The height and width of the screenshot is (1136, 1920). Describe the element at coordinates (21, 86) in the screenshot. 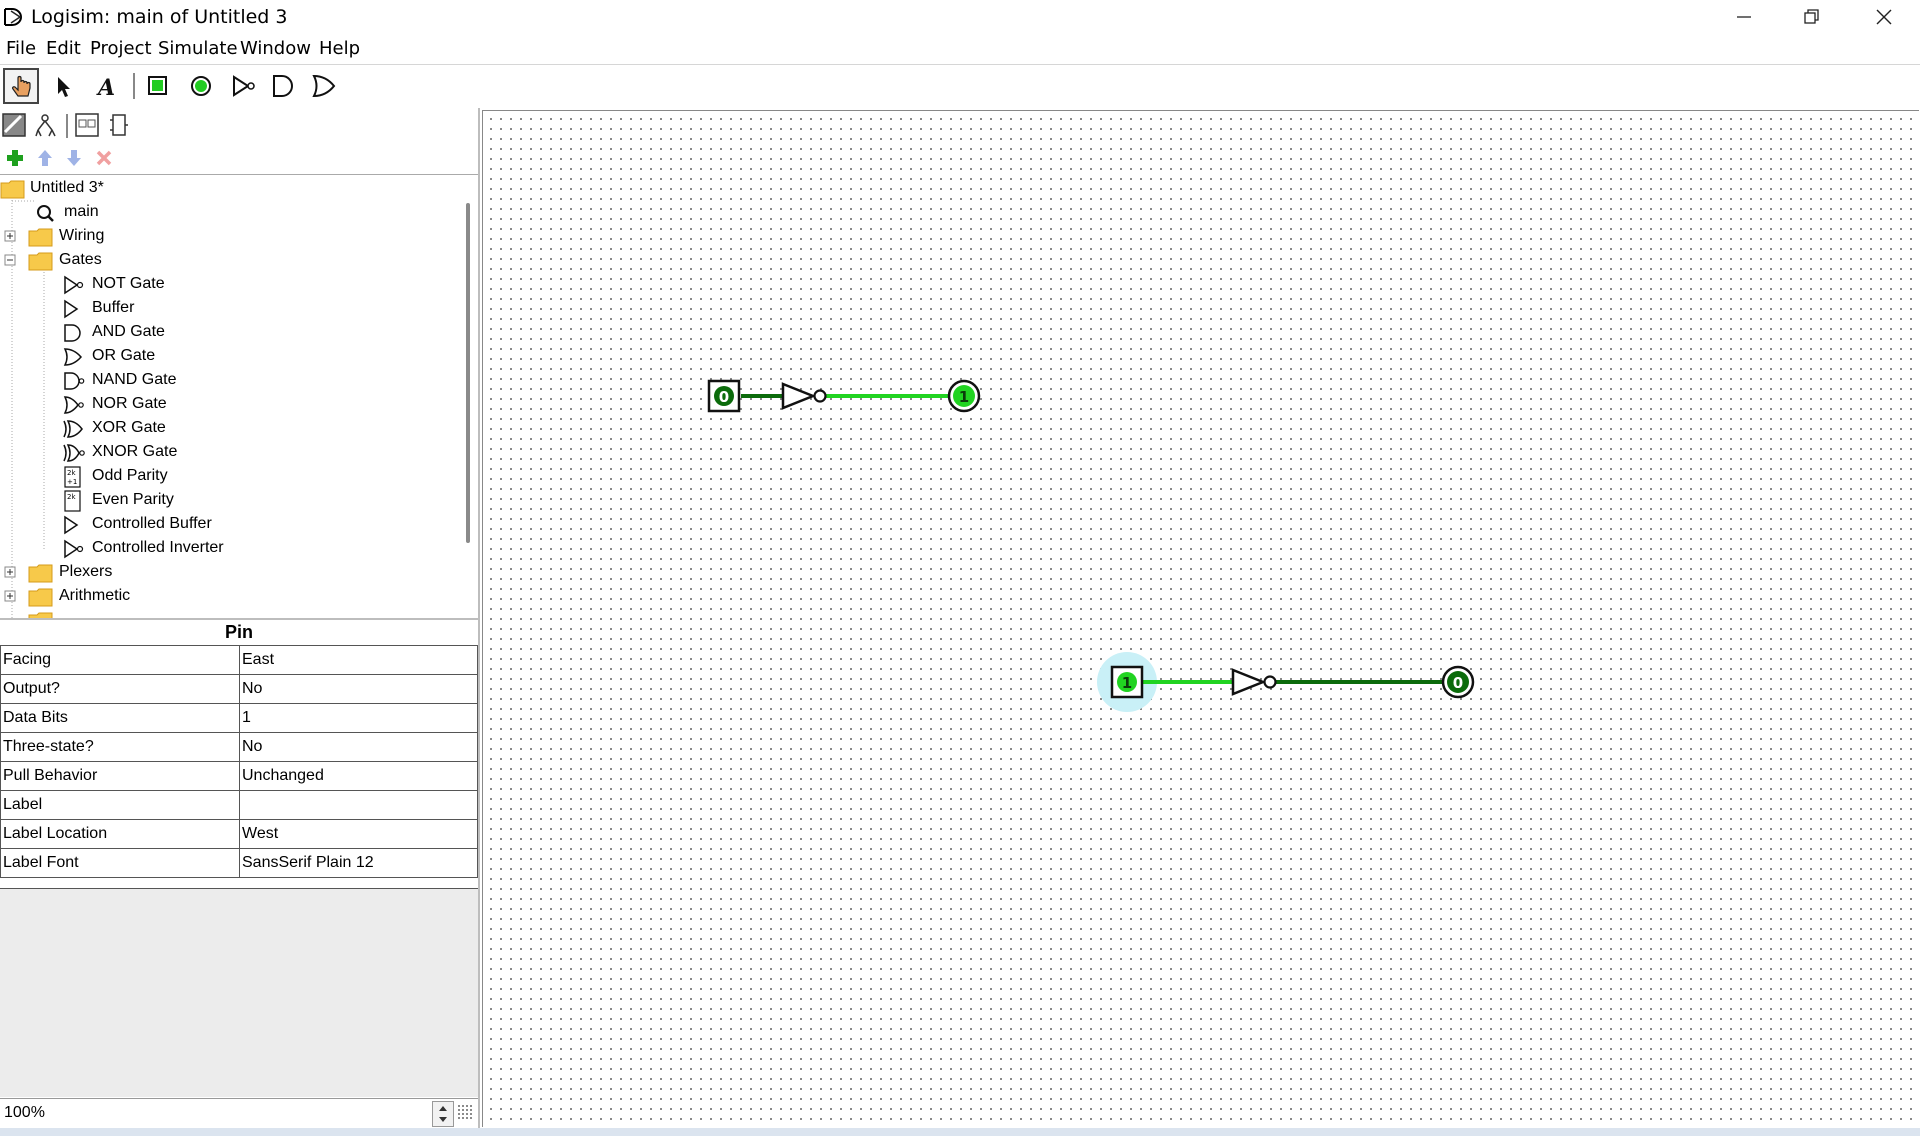

I see `poke-tool-button` at that location.